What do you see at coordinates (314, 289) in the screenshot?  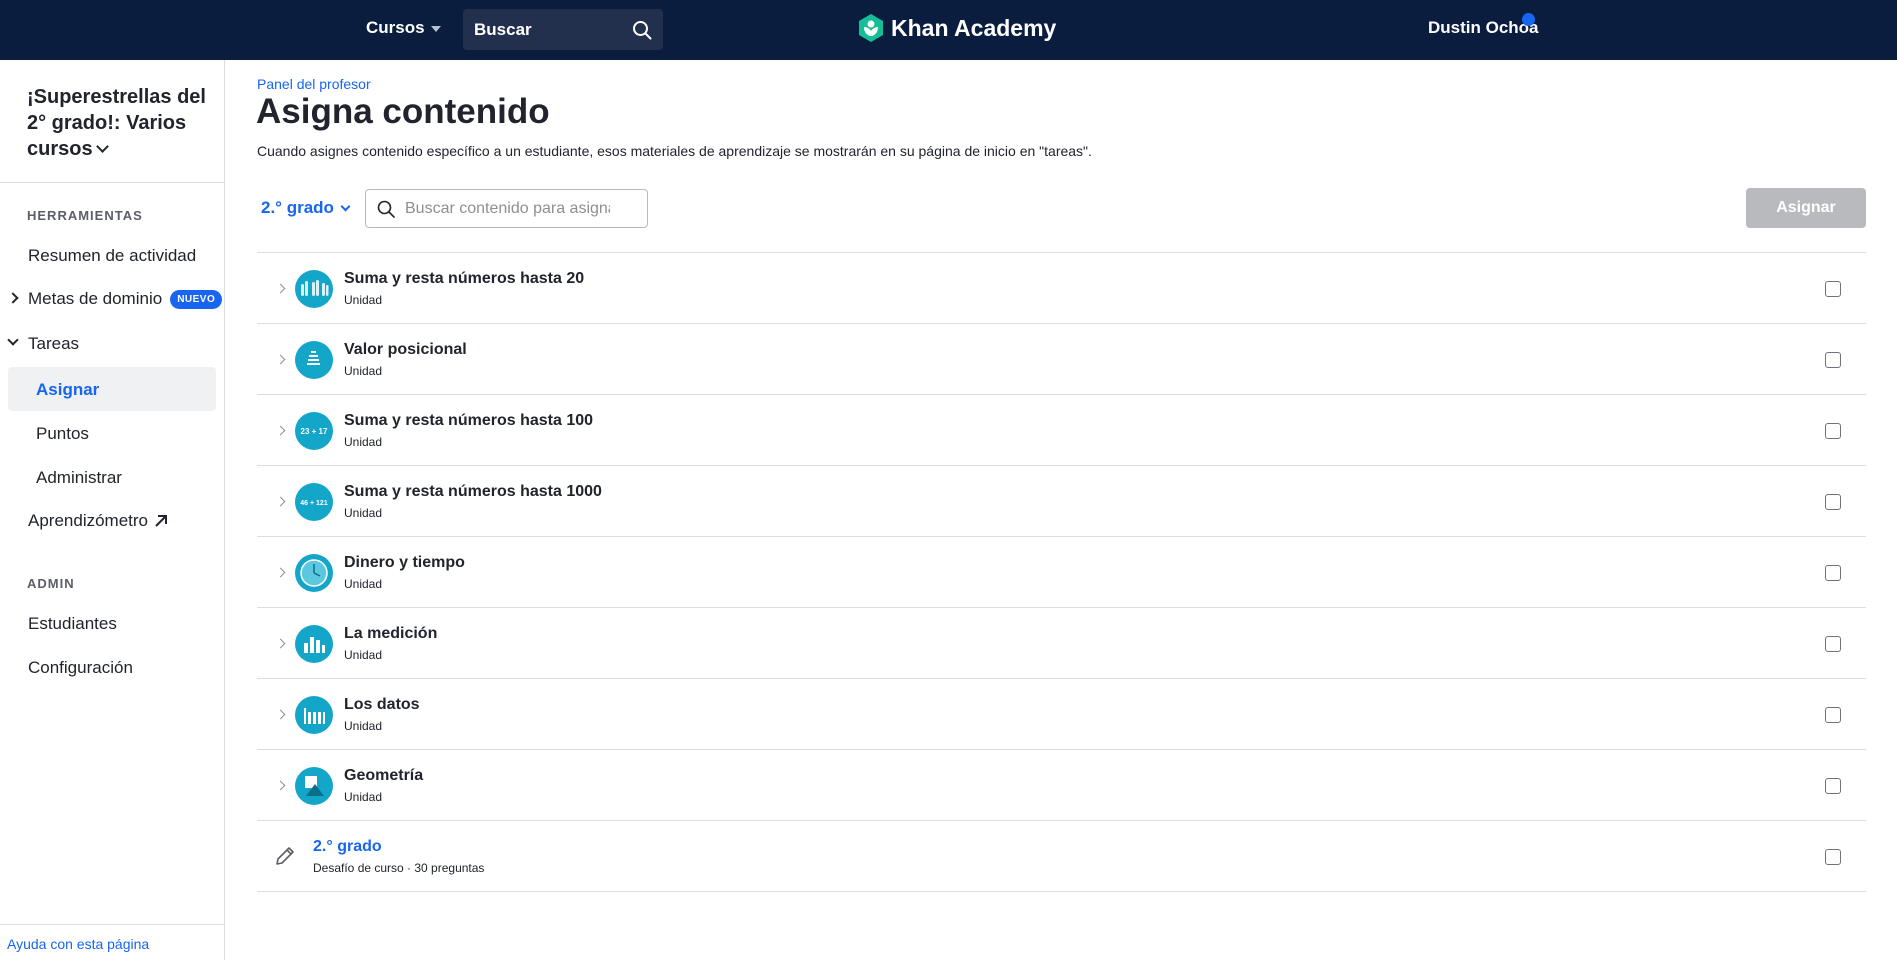 I see `fingers-icon` at bounding box center [314, 289].